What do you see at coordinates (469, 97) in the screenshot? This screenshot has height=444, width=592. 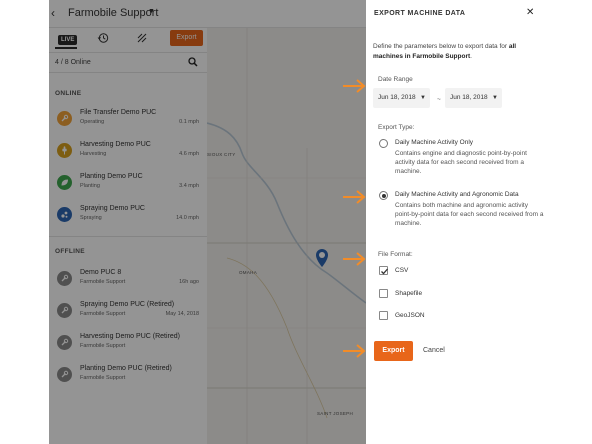 I see `end-date-value: Jun 18, 2018` at bounding box center [469, 97].